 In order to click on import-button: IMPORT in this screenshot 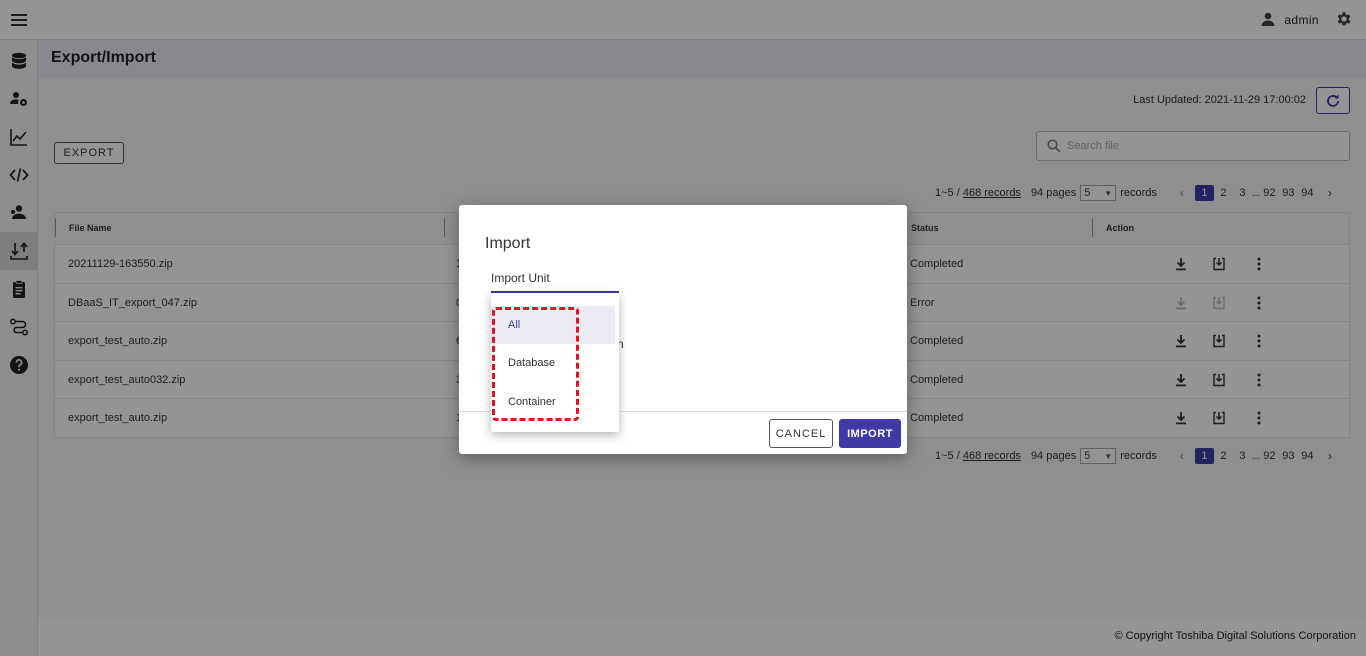, I will do `click(870, 433)`.